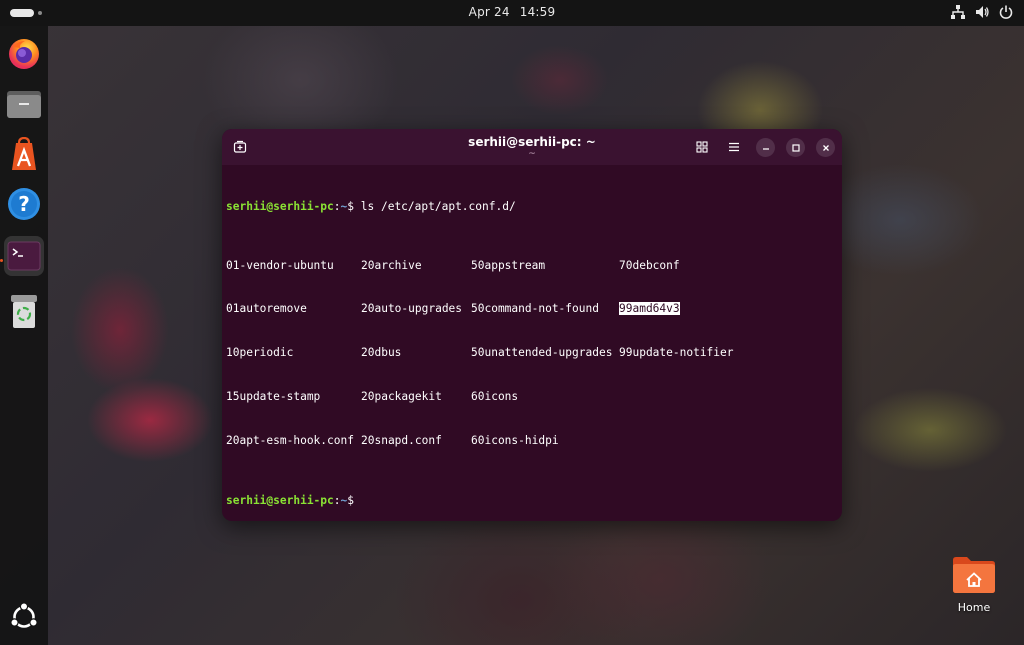 This screenshot has height=645, width=1024. I want to click on home-folder-icon, so click(974, 575).